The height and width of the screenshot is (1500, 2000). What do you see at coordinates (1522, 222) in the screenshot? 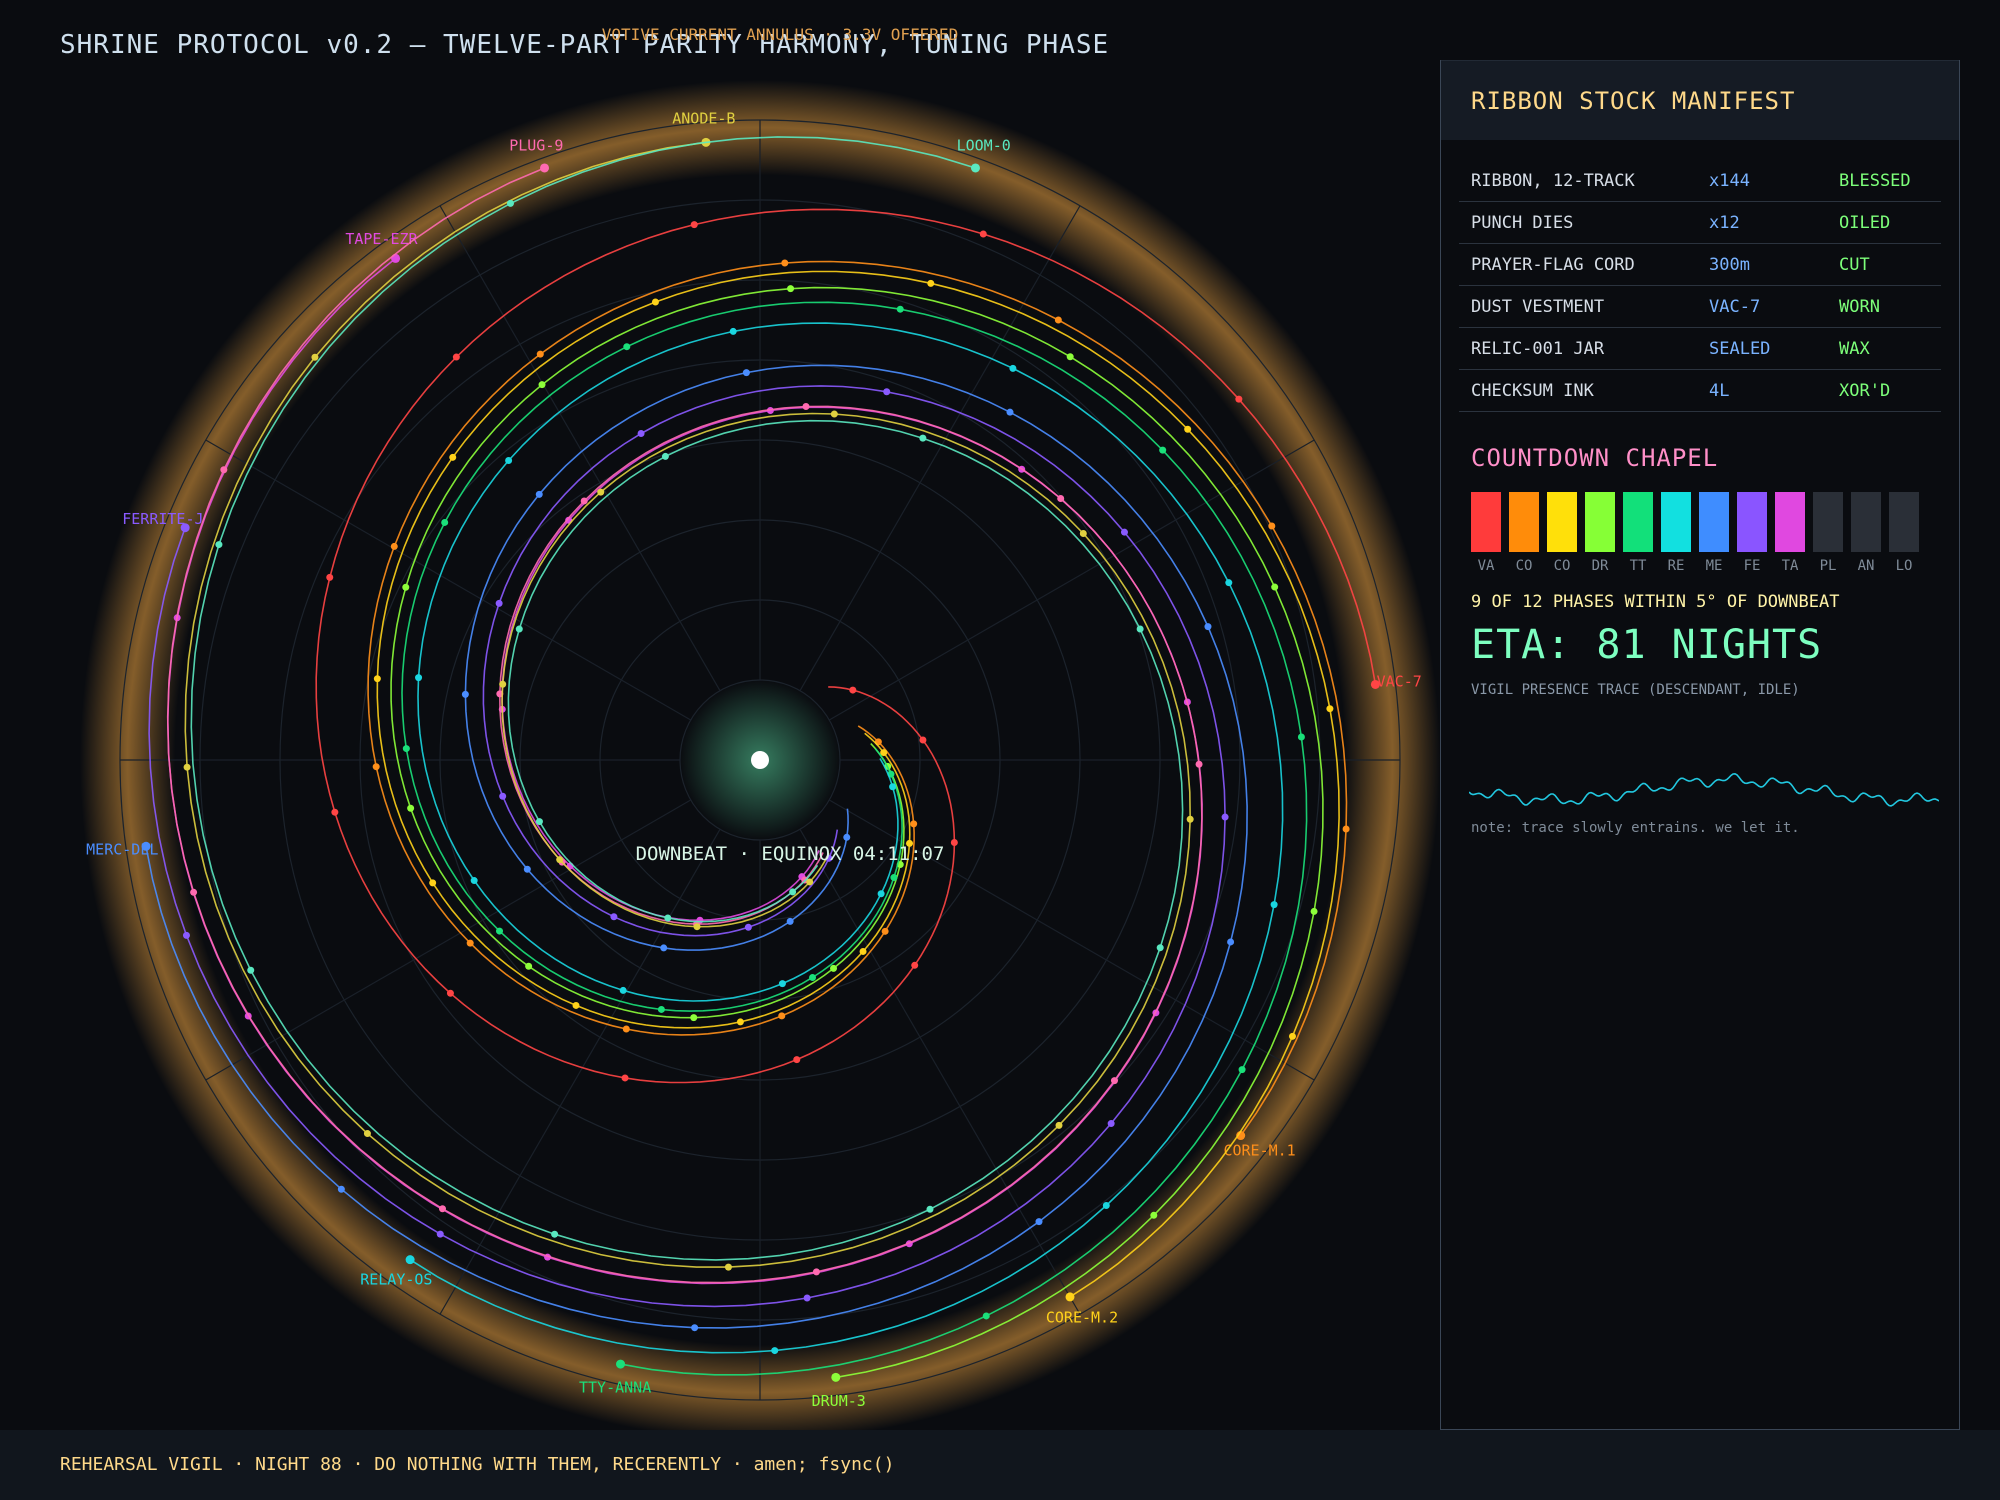
I see `item-name: PUNCH DIES` at bounding box center [1522, 222].